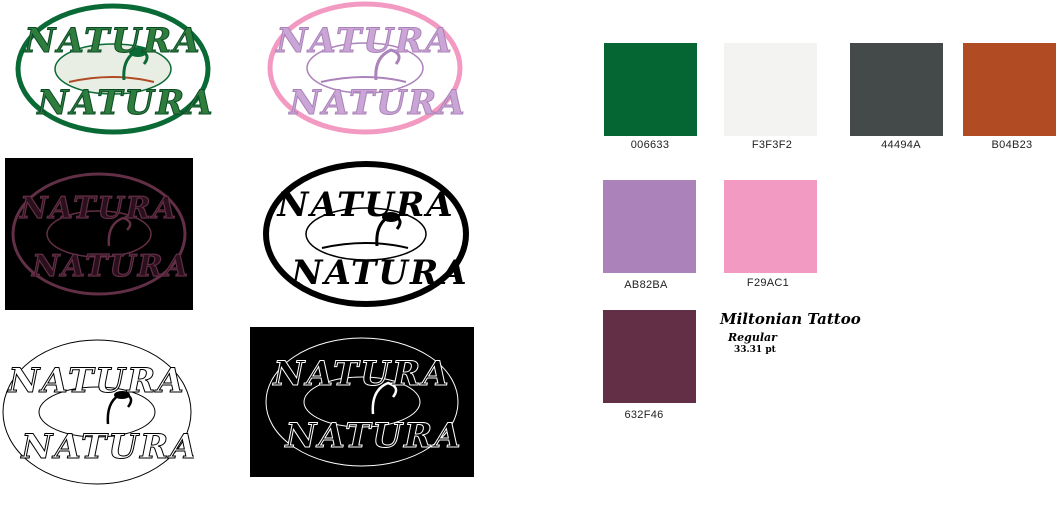 The image size is (1058, 523). What do you see at coordinates (113, 69) in the screenshot?
I see `logo-color-green: NATURA NATURA` at bounding box center [113, 69].